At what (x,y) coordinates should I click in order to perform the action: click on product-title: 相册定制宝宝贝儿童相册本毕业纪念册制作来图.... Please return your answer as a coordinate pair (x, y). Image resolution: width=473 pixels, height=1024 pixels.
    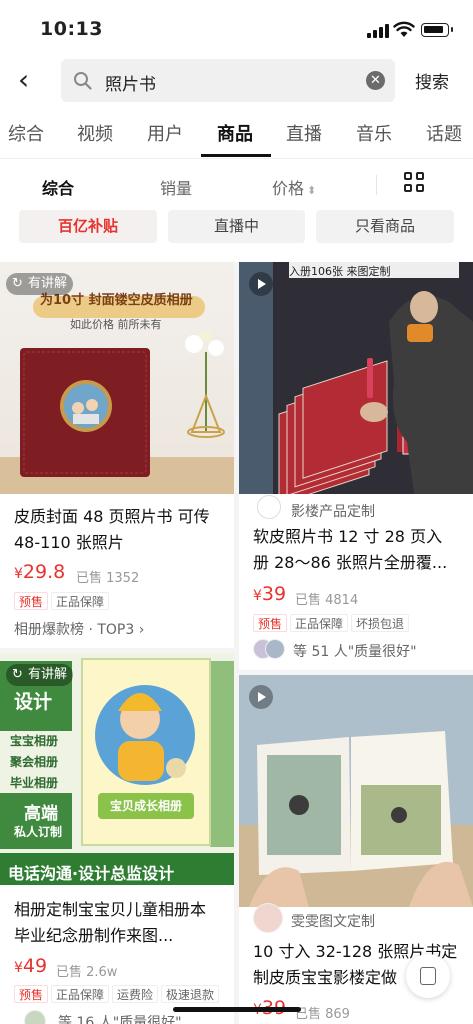
    Looking at the image, I should click on (116, 923).